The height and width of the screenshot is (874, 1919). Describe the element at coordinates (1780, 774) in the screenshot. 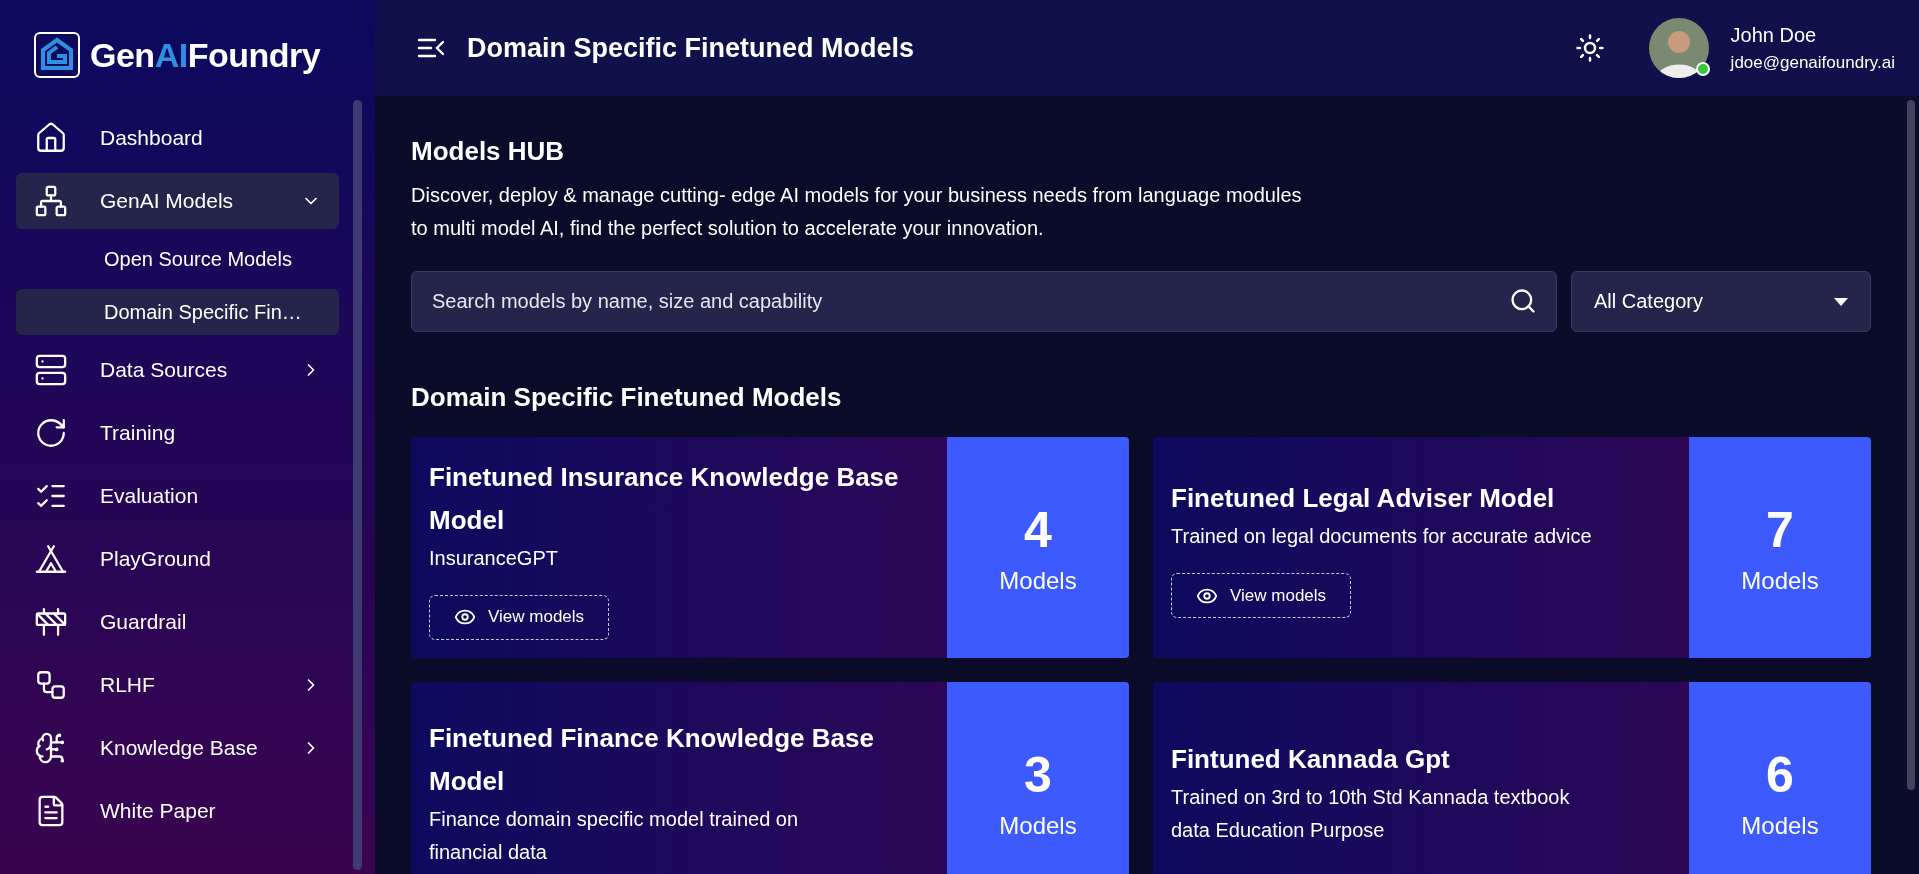

I see `model-count: 6` at that location.